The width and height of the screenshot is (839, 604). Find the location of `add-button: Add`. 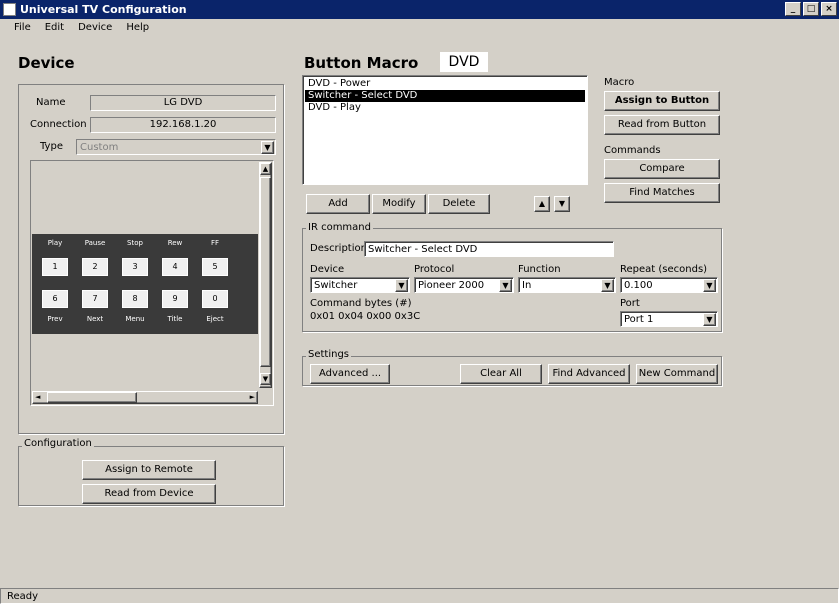

add-button: Add is located at coordinates (338, 204).